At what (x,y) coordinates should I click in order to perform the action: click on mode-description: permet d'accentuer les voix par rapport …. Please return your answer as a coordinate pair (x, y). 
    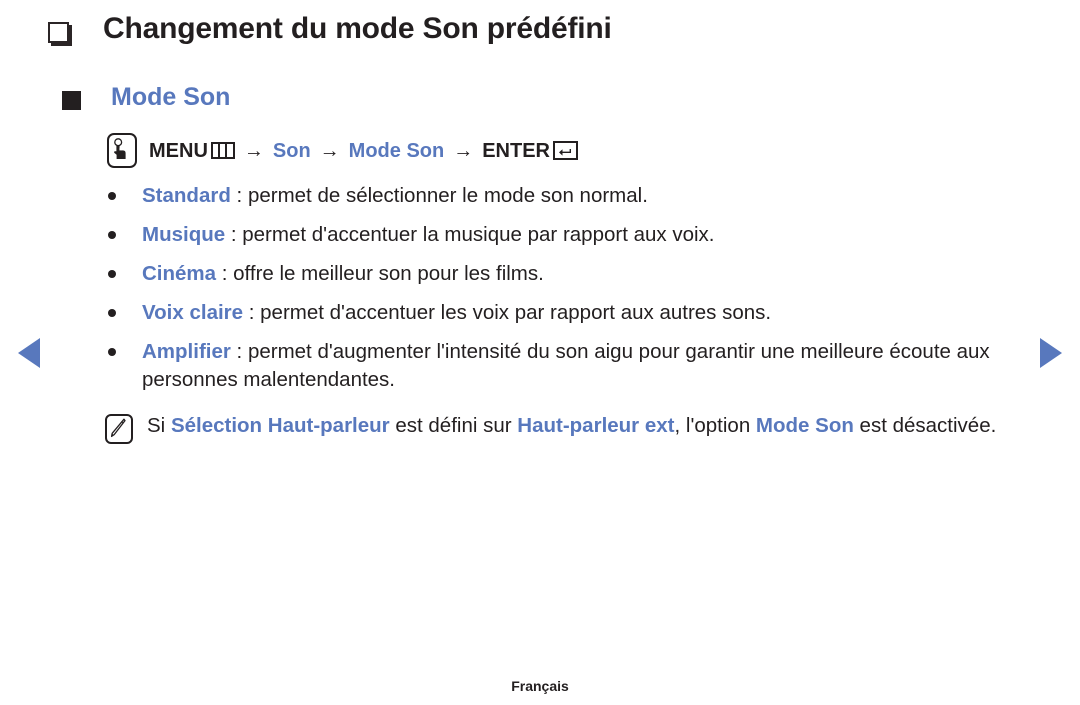
    Looking at the image, I should click on (516, 312).